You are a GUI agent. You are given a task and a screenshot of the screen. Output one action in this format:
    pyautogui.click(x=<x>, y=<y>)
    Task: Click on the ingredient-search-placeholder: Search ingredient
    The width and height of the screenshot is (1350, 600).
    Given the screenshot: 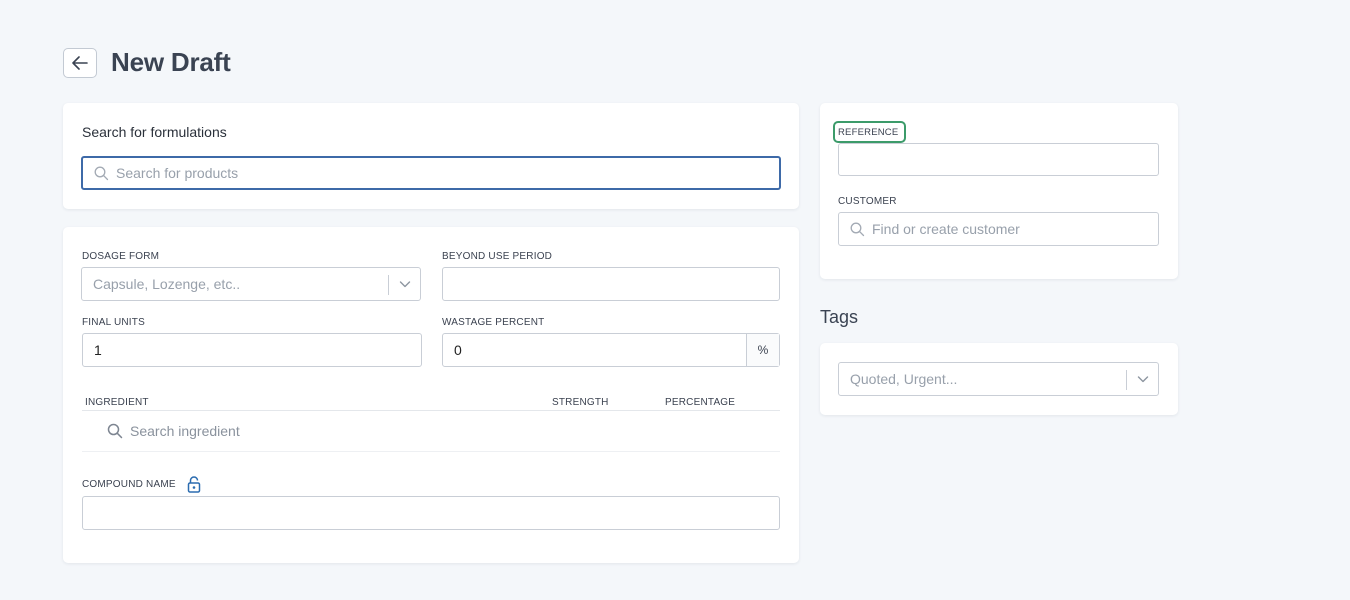 What is the action you would take?
    pyautogui.click(x=185, y=431)
    